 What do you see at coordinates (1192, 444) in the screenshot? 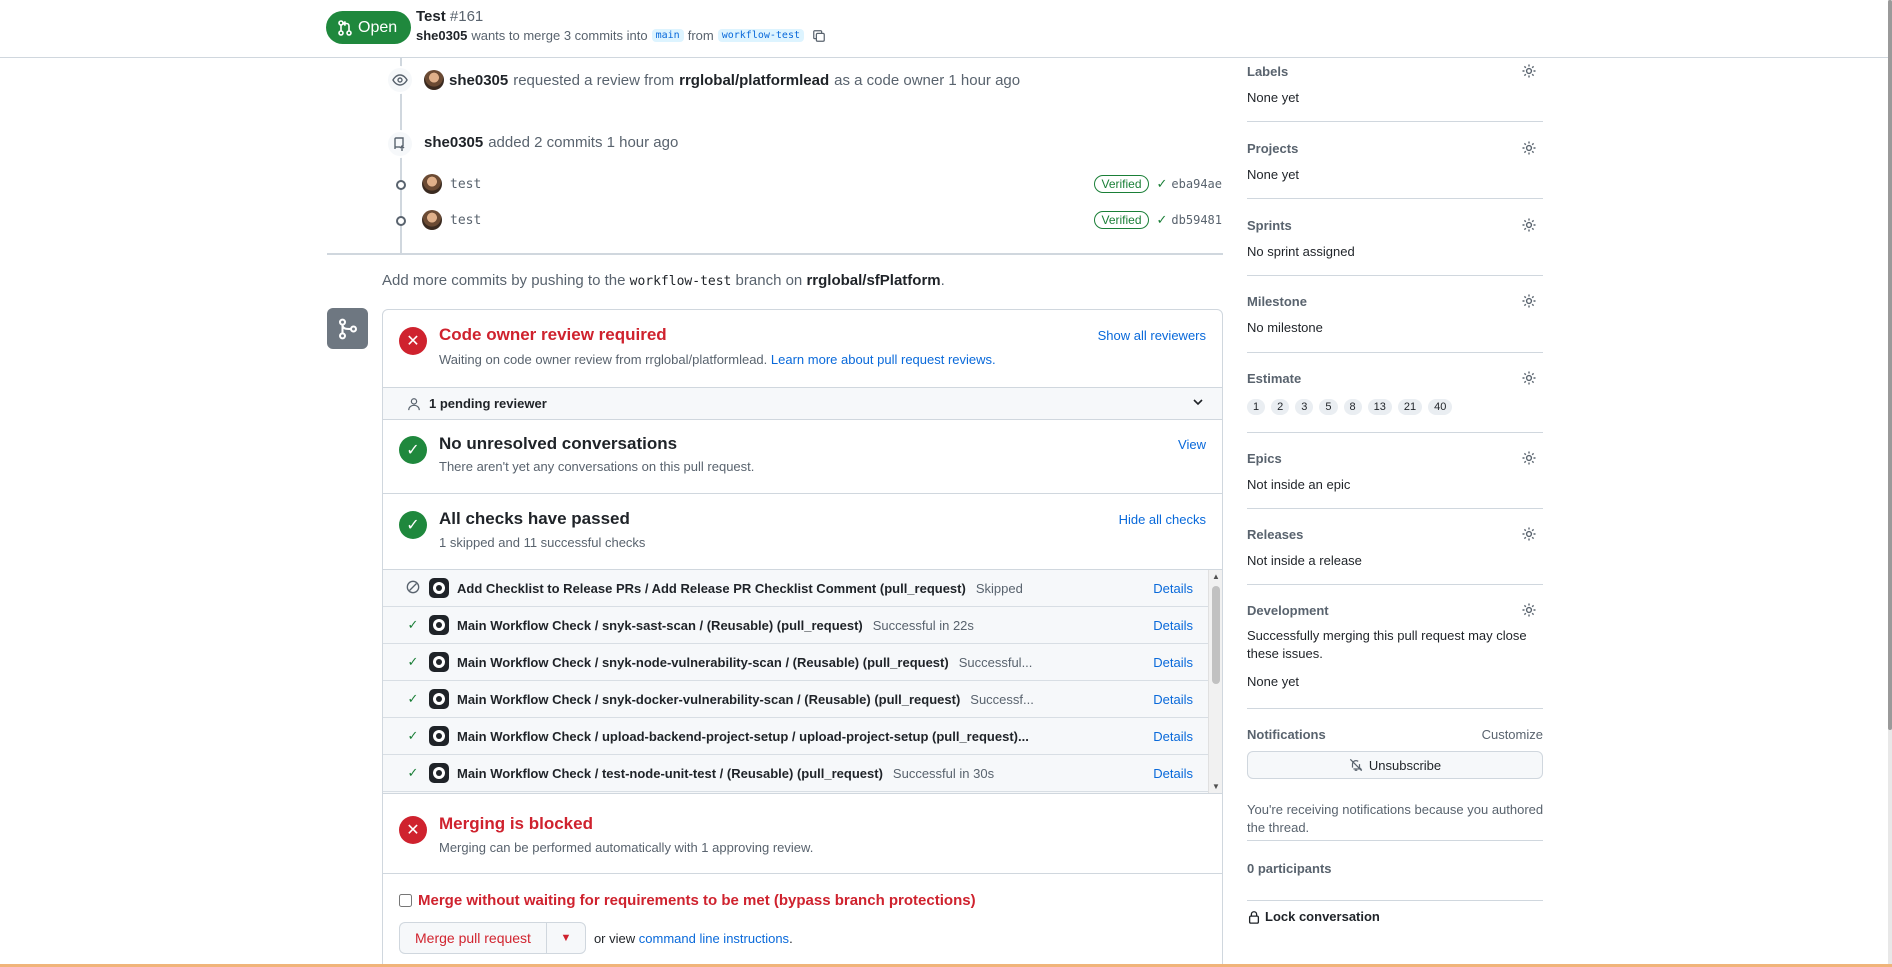
I see `view-conversations-link: View` at bounding box center [1192, 444].